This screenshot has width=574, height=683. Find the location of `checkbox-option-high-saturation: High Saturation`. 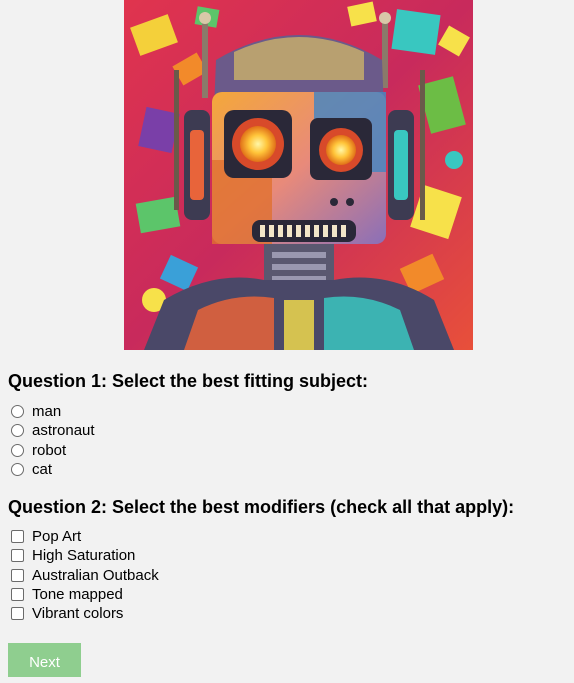

checkbox-option-high-saturation: High Saturation is located at coordinates (85, 555).